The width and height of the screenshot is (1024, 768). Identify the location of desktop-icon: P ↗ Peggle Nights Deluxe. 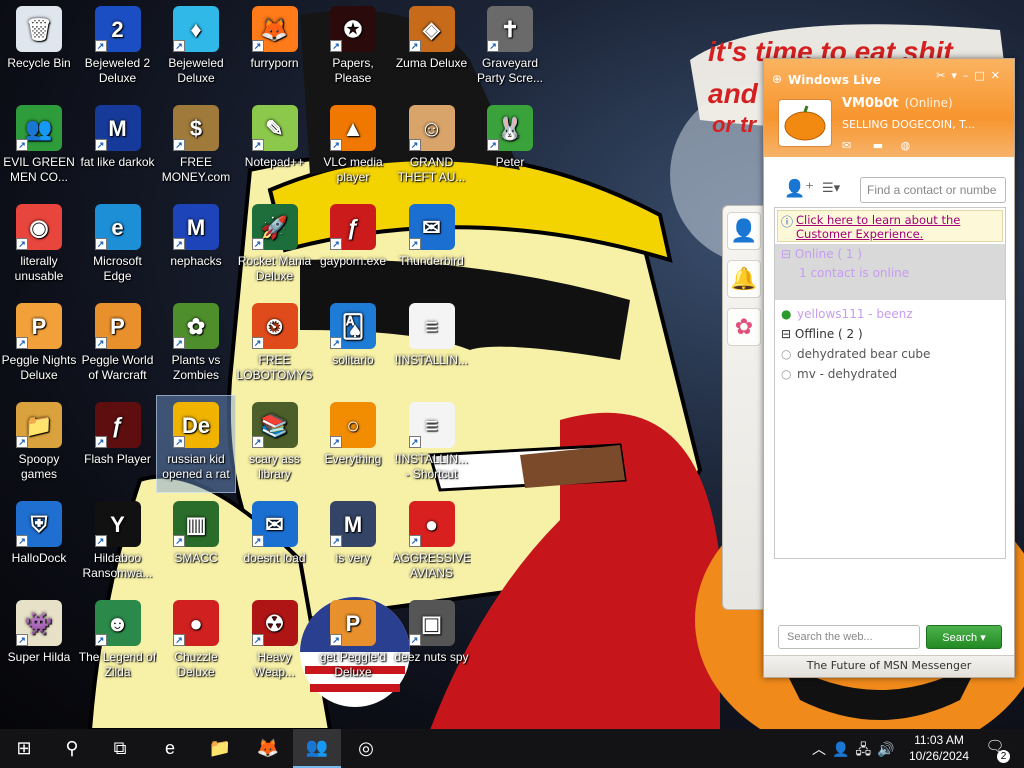
(39, 345).